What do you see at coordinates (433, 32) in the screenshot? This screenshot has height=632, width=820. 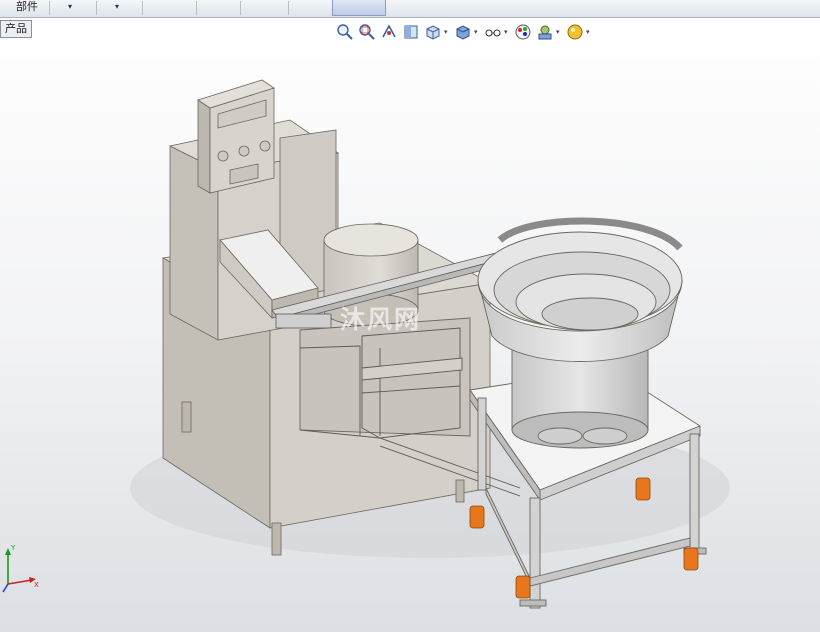 I see `view-orientation-icon` at bounding box center [433, 32].